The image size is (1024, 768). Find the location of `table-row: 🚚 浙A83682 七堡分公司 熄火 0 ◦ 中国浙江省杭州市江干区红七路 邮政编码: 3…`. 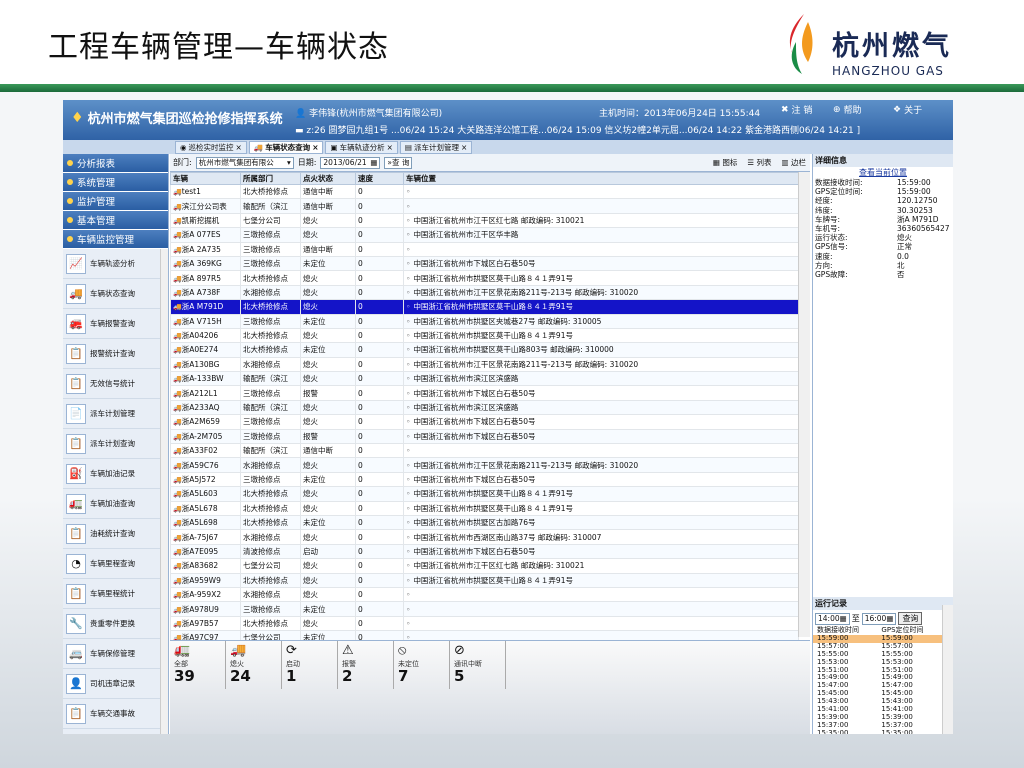

table-row: 🚚 浙A83682 七堡分公司 熄火 0 ◦ 中国浙江省杭州市江干区红七路 邮政编码: 3… is located at coordinates (484, 566).